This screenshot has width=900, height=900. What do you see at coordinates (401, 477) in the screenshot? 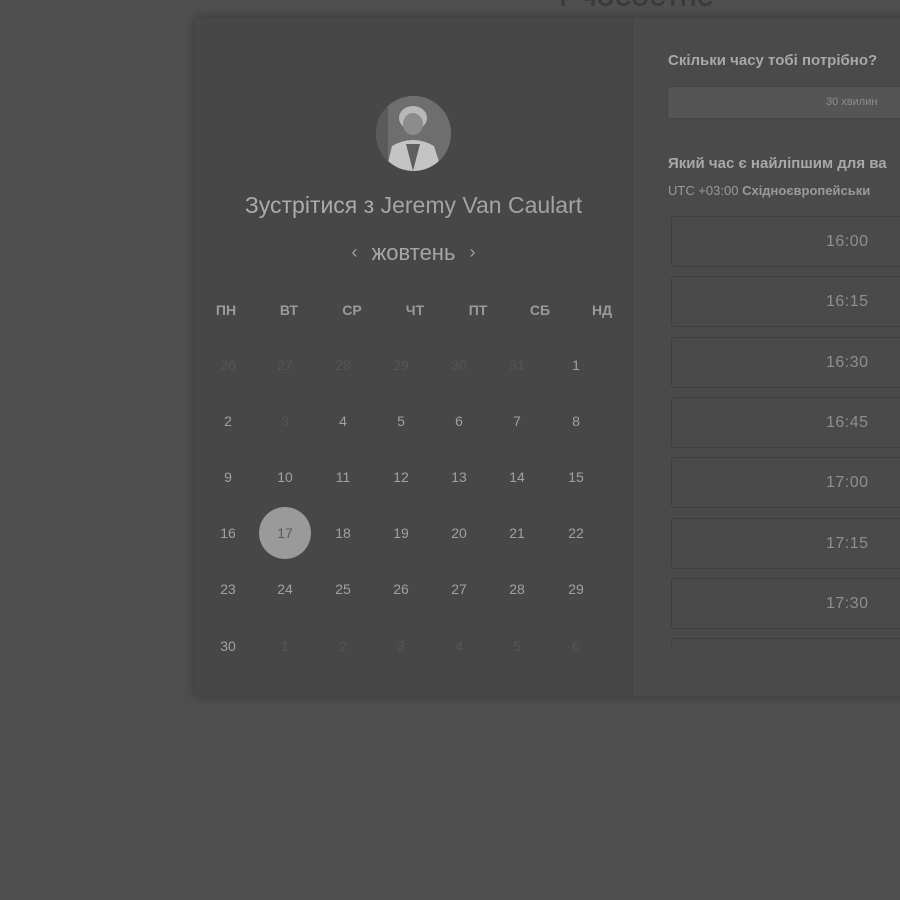
I see `calendar-day: 12` at bounding box center [401, 477].